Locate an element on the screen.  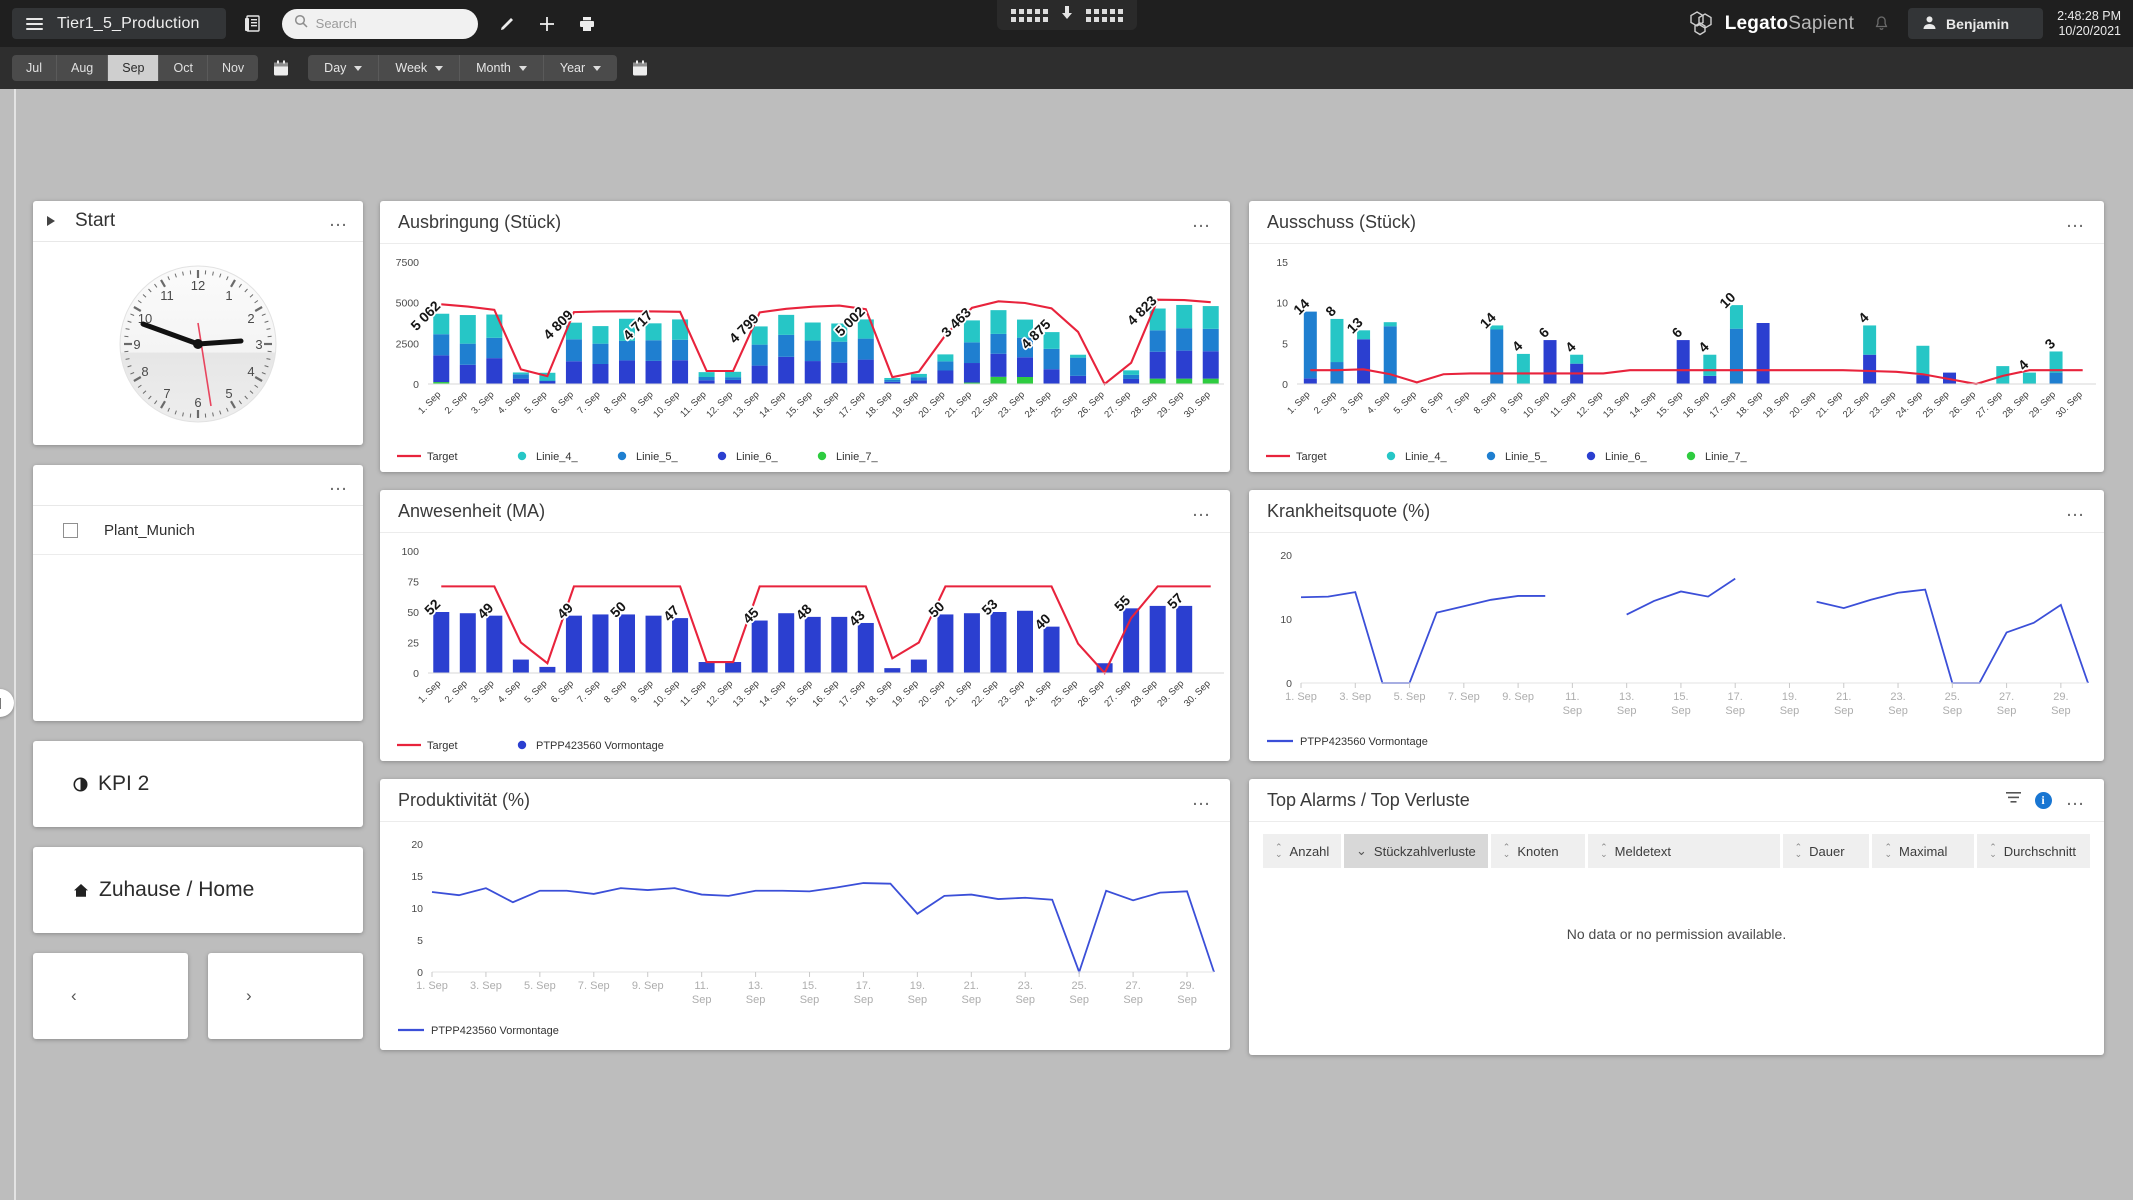
page-prev-button: ‹ is located at coordinates (110, 996).